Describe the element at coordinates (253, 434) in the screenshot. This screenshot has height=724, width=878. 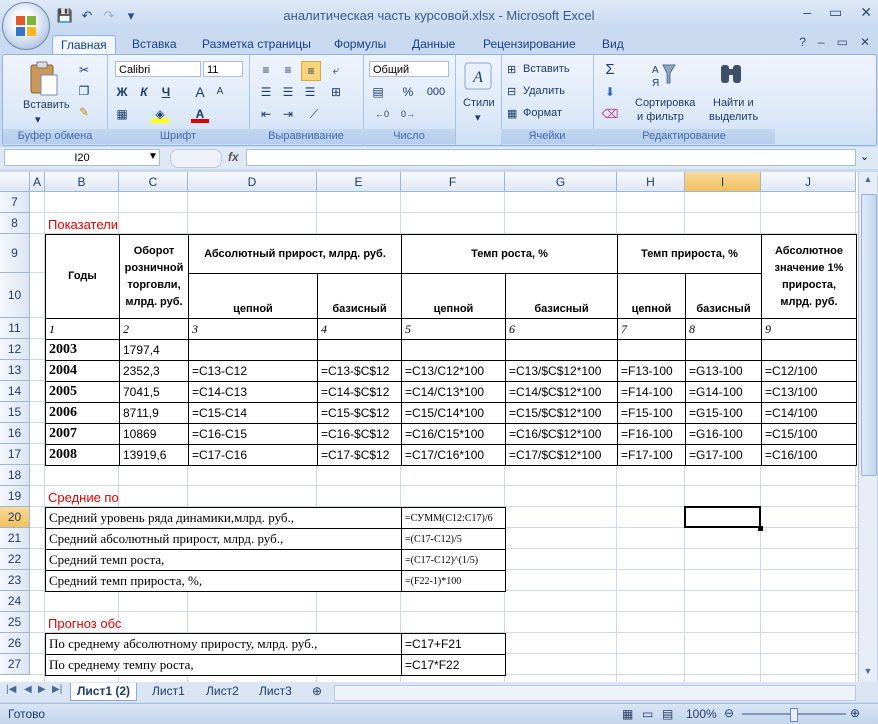
I see `table-cell: =C16-C15` at that location.